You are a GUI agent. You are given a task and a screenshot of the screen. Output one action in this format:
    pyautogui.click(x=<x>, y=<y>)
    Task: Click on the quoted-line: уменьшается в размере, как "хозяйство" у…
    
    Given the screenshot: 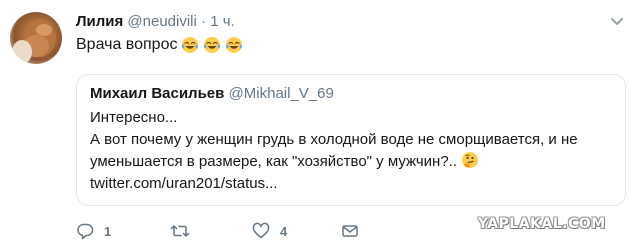 What is the action you would take?
    pyautogui.click(x=274, y=161)
    